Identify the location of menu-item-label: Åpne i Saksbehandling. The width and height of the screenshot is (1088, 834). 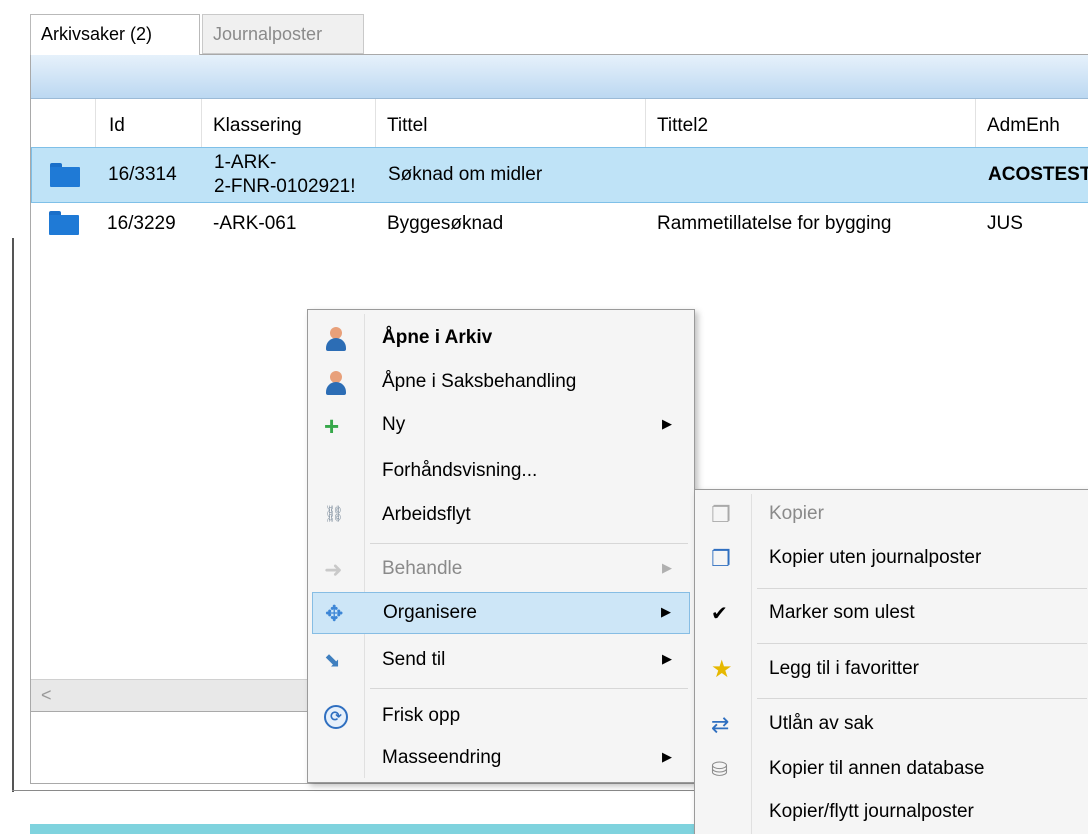
(479, 381).